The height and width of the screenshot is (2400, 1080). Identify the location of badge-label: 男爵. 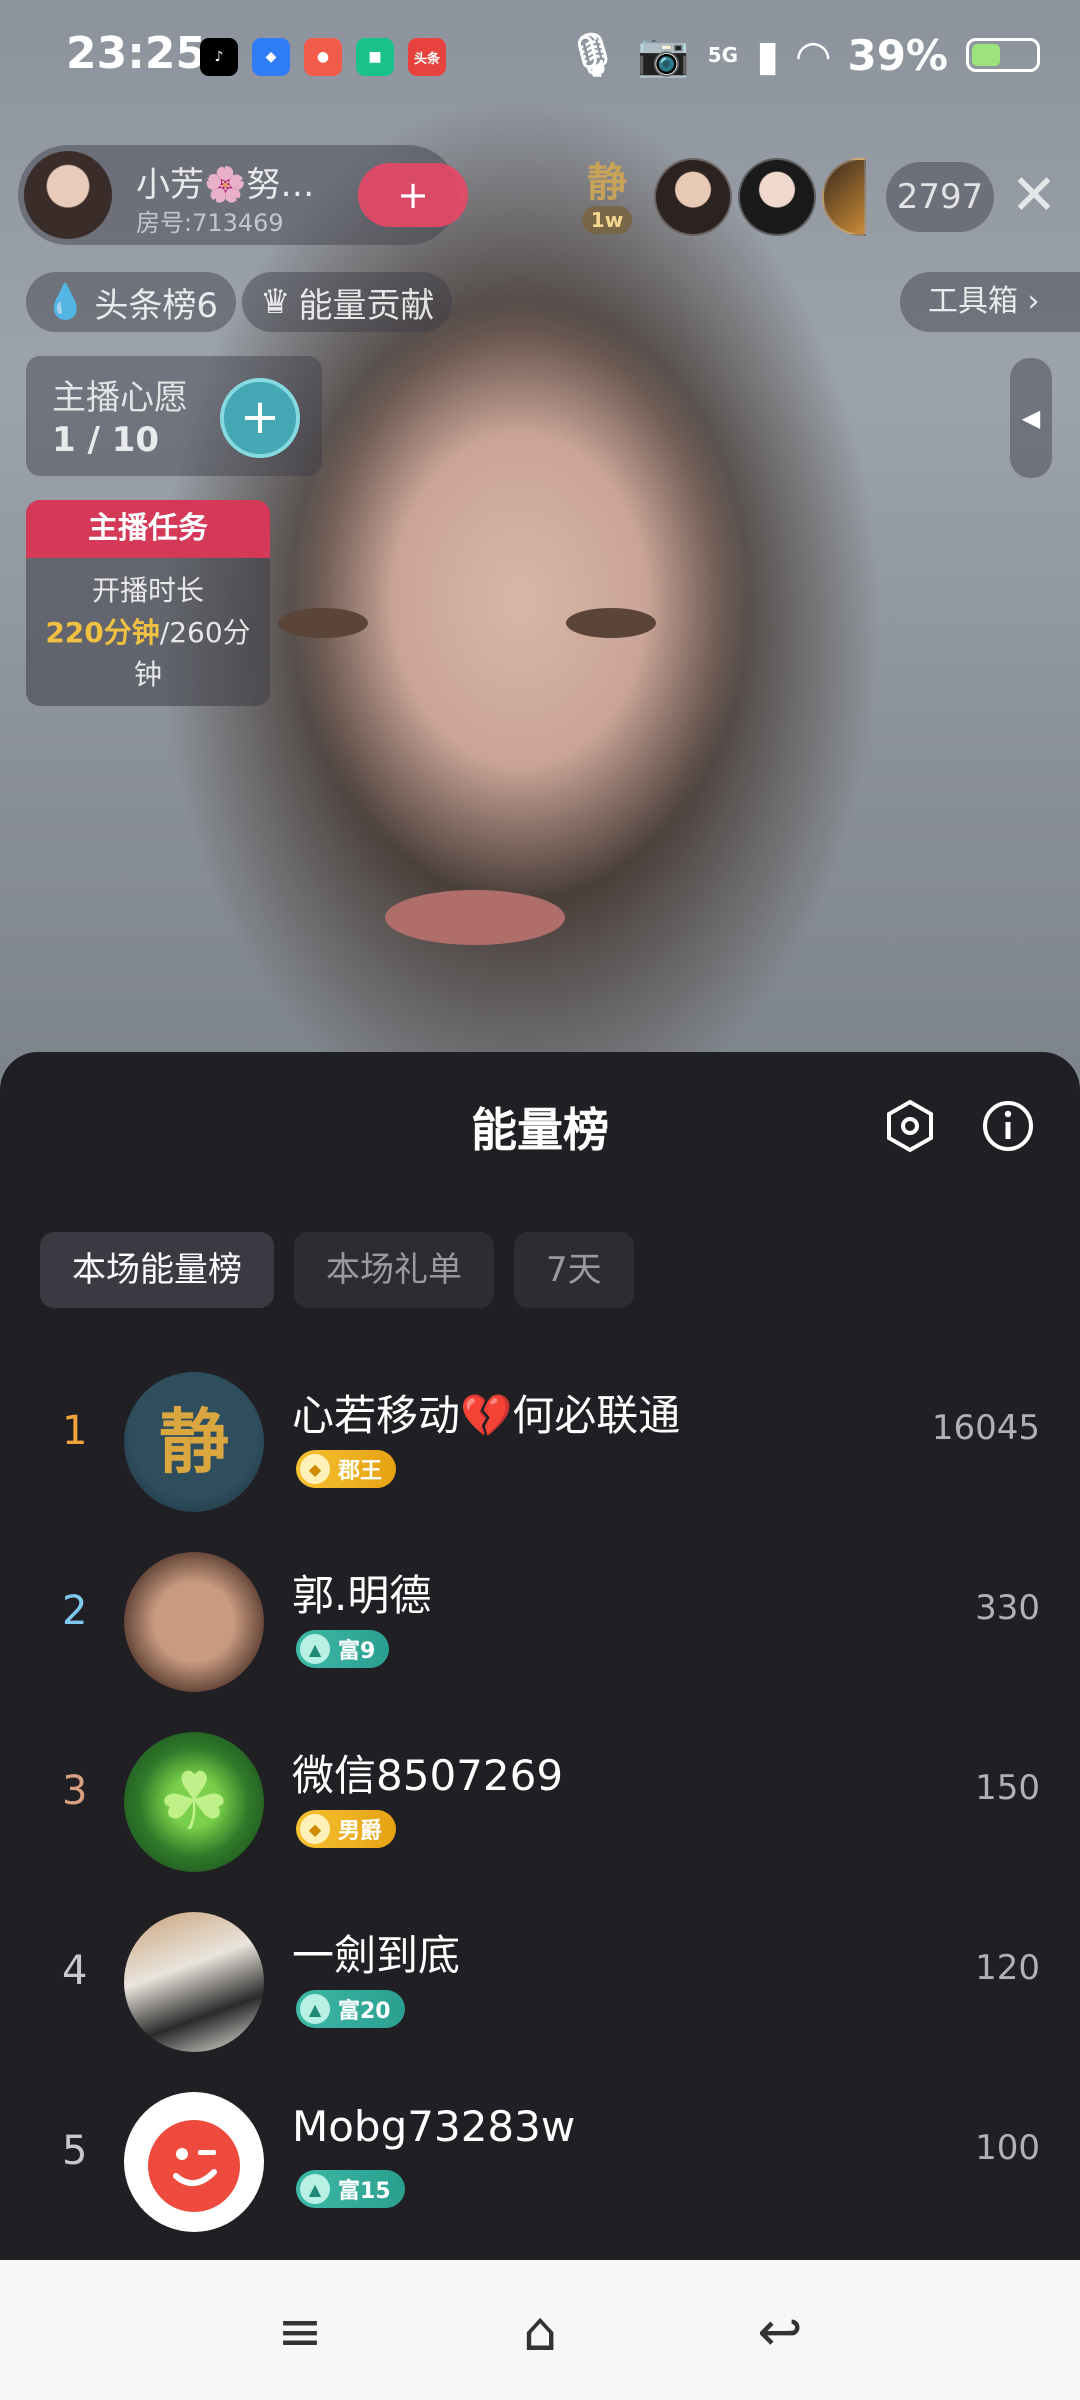
(360, 1831).